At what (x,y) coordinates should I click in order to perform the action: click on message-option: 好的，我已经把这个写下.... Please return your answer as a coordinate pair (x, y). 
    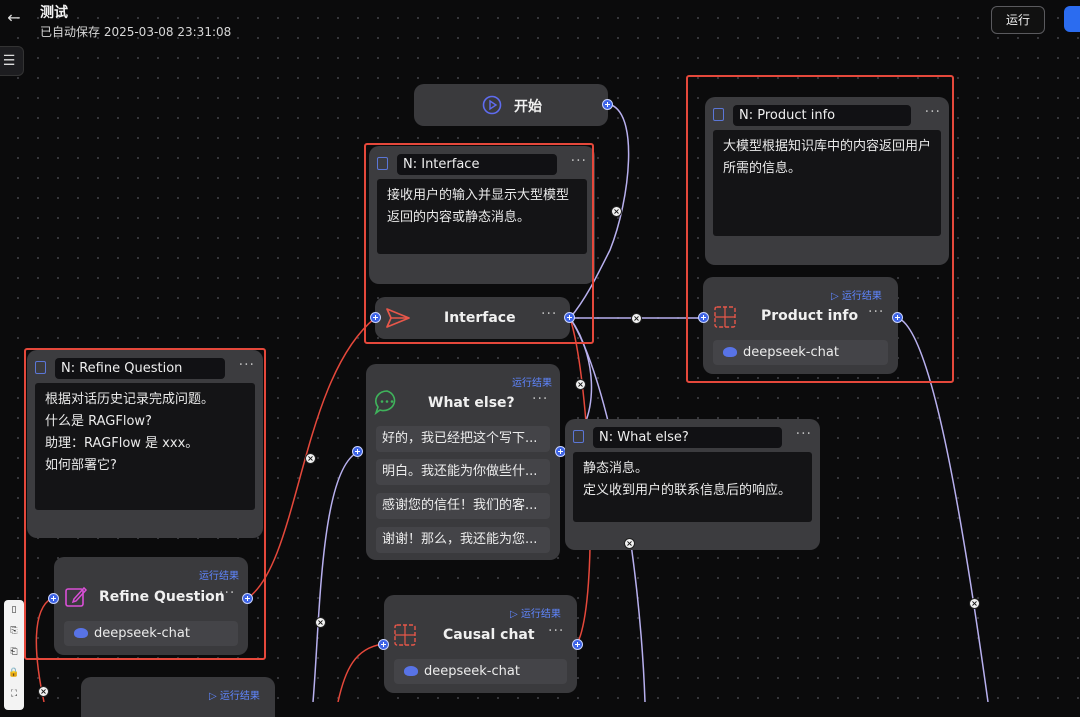
    Looking at the image, I should click on (463, 439).